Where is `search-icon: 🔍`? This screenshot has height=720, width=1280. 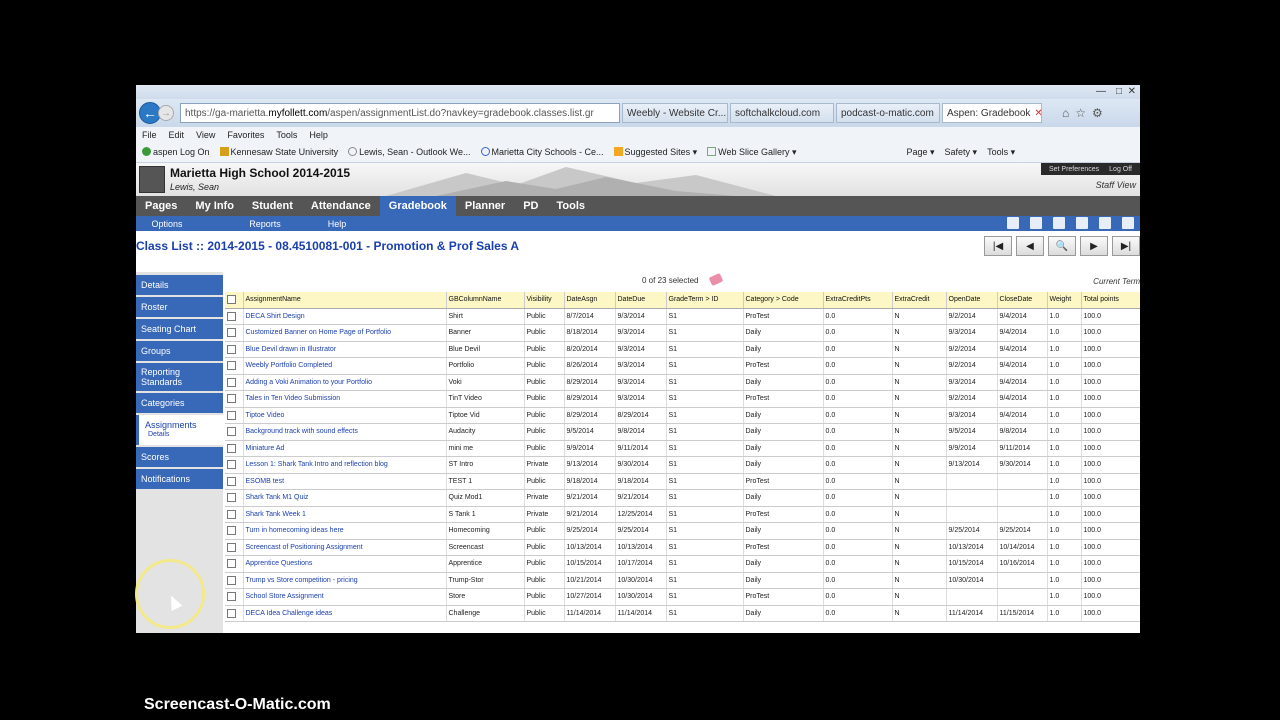
search-icon: 🔍 is located at coordinates (1062, 246).